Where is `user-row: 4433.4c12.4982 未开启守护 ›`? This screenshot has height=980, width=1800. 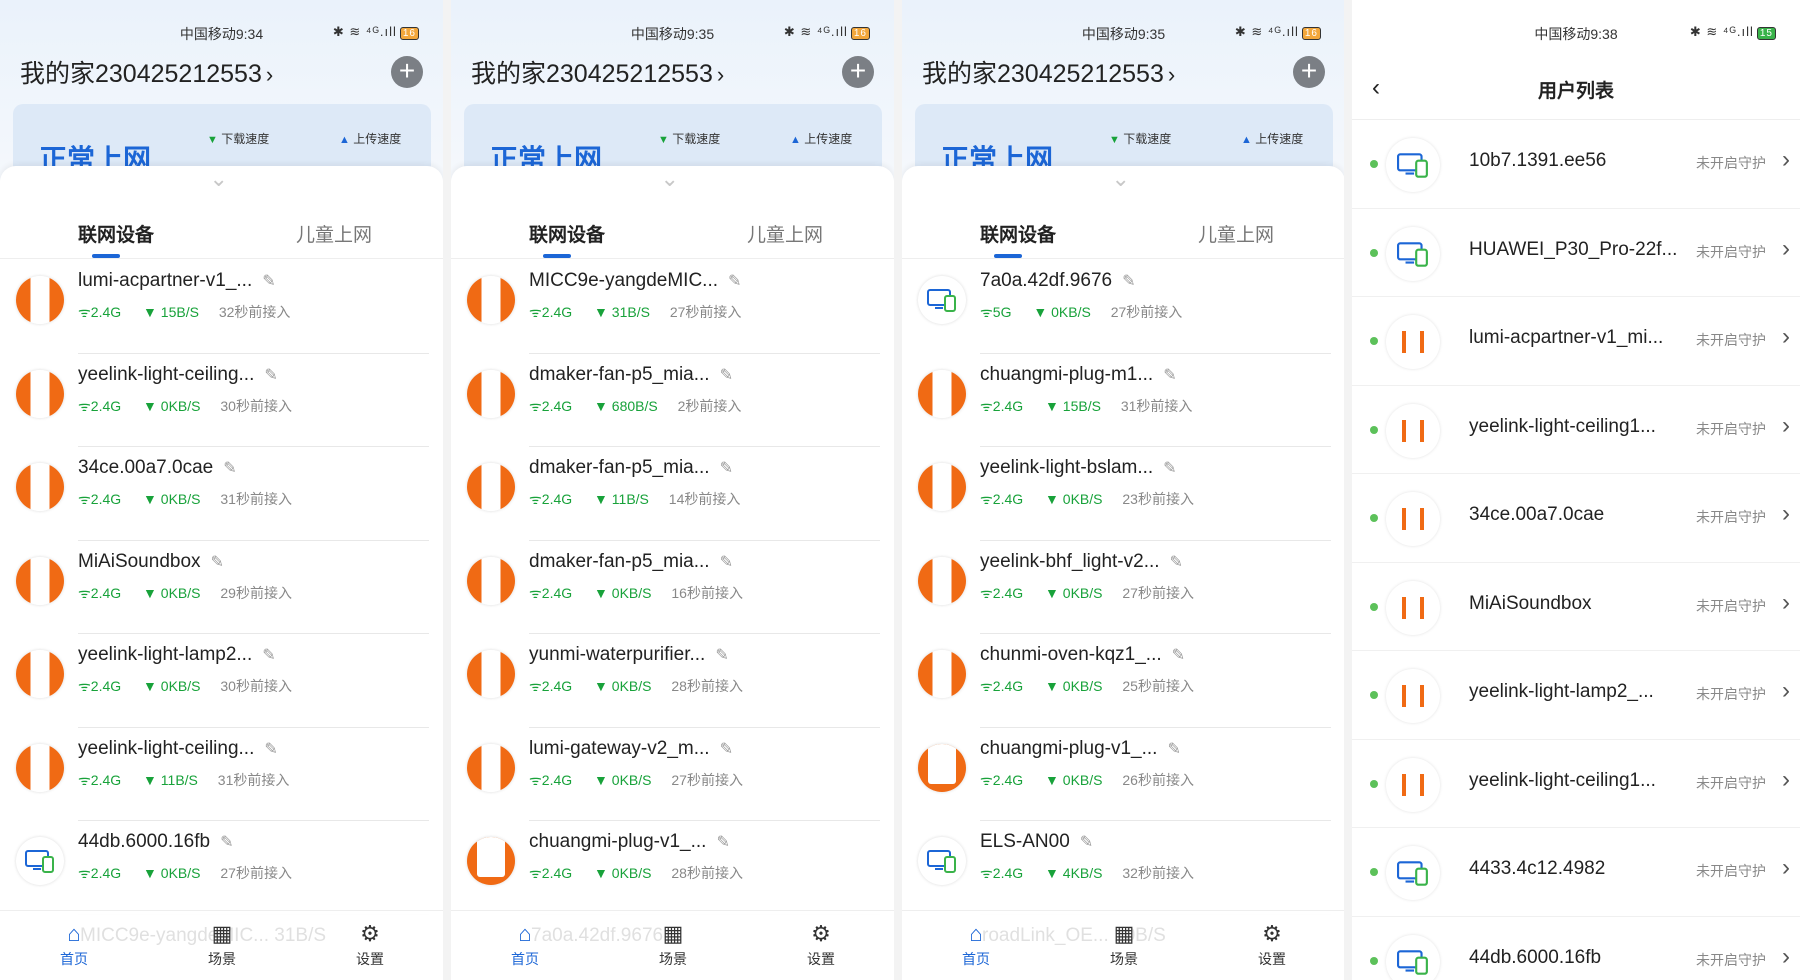 user-row: 4433.4c12.4982 未开启守护 › is located at coordinates (1576, 872).